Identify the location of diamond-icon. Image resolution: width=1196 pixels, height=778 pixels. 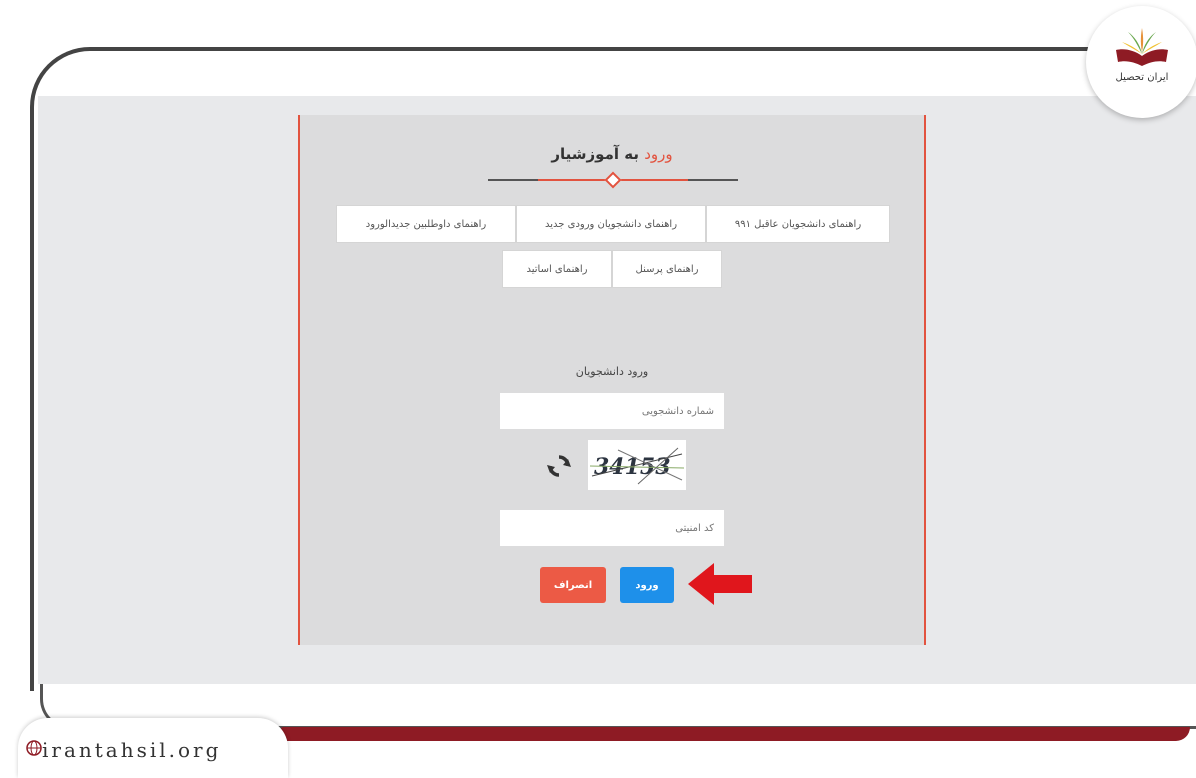
(613, 180).